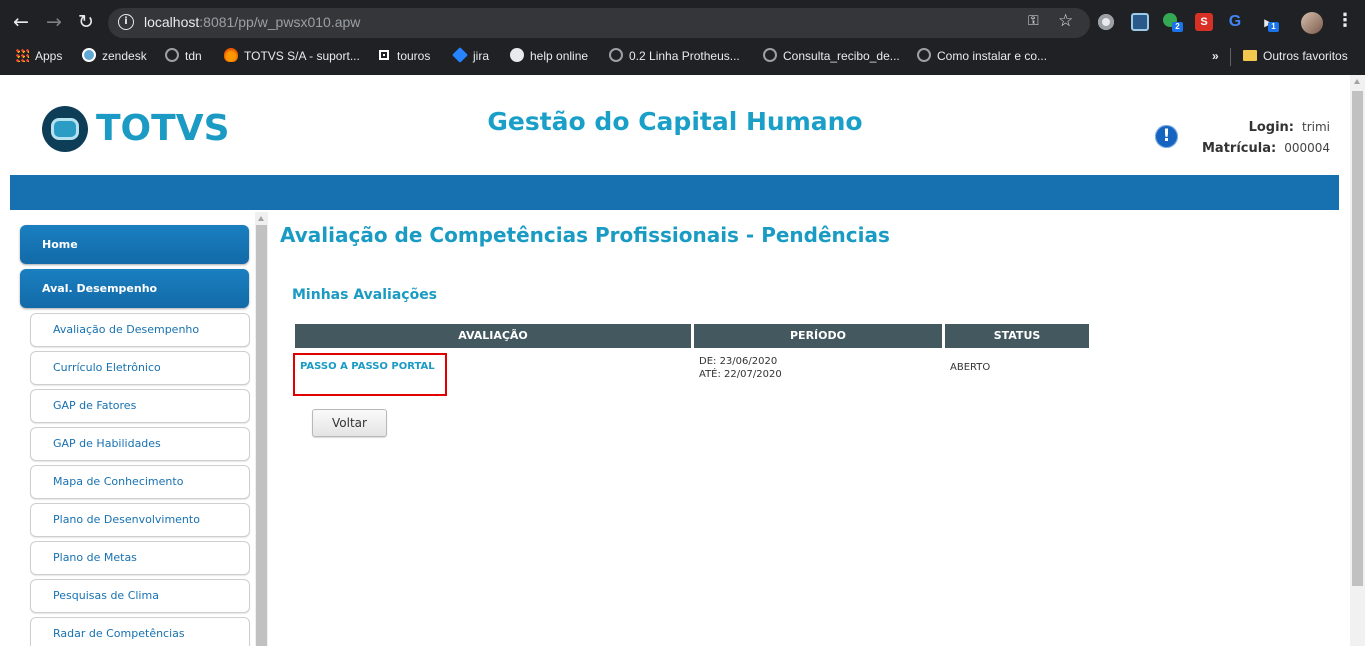 This screenshot has height=646, width=1365. Describe the element at coordinates (460, 55) in the screenshot. I see `jira-icon` at that location.